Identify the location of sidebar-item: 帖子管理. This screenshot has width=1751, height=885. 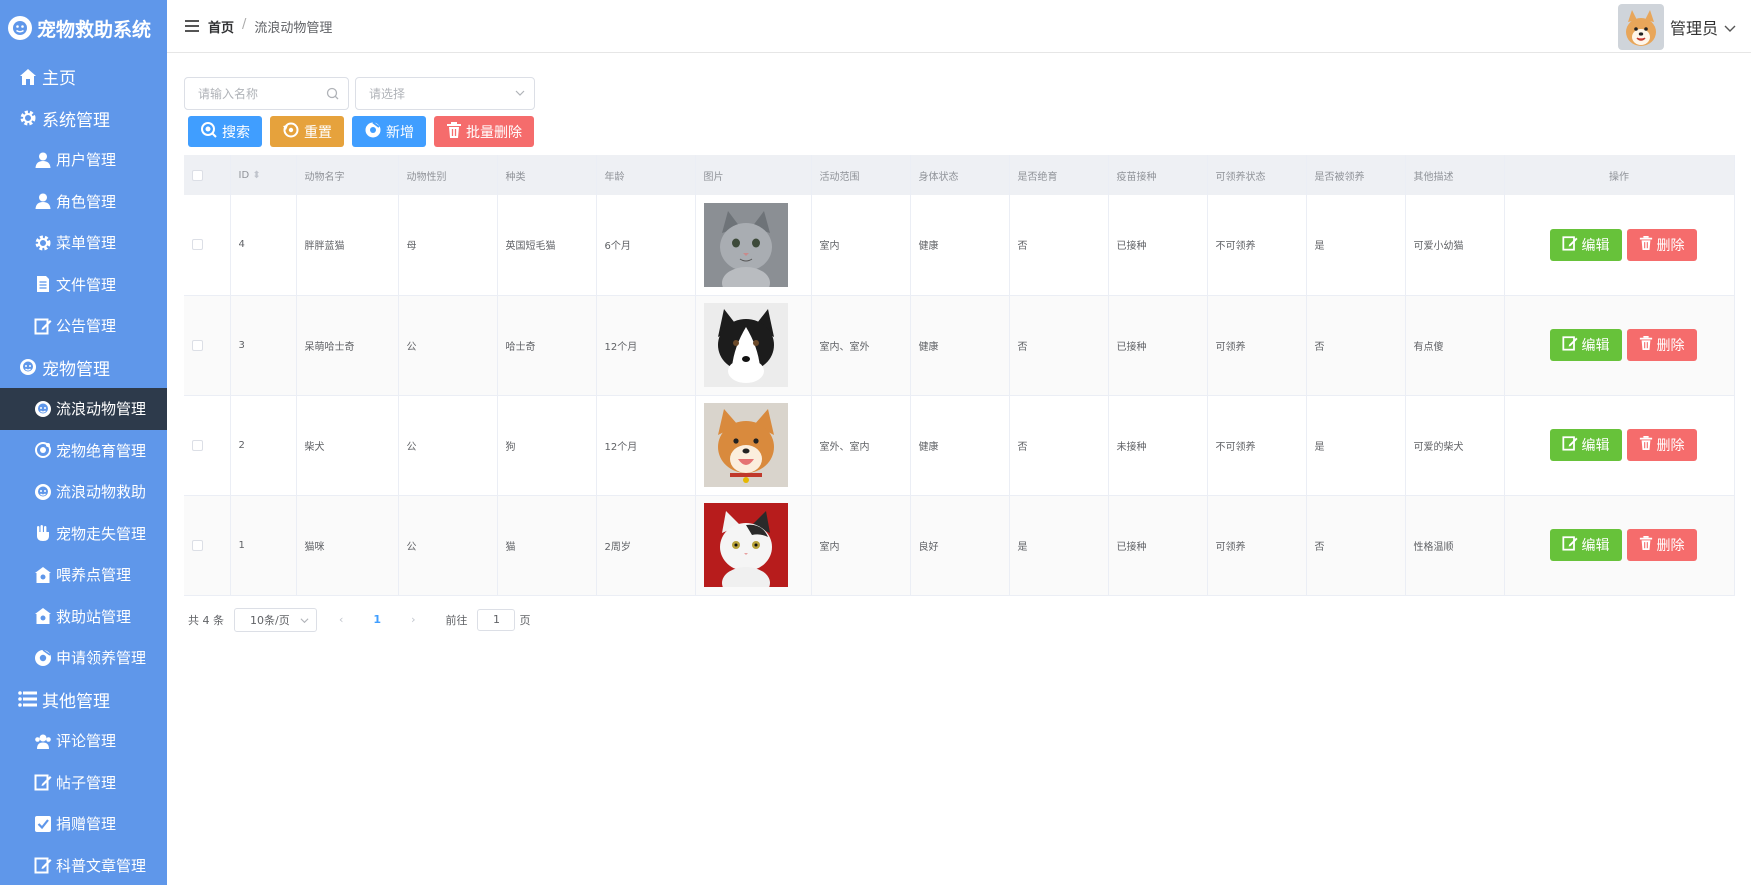
(83, 783).